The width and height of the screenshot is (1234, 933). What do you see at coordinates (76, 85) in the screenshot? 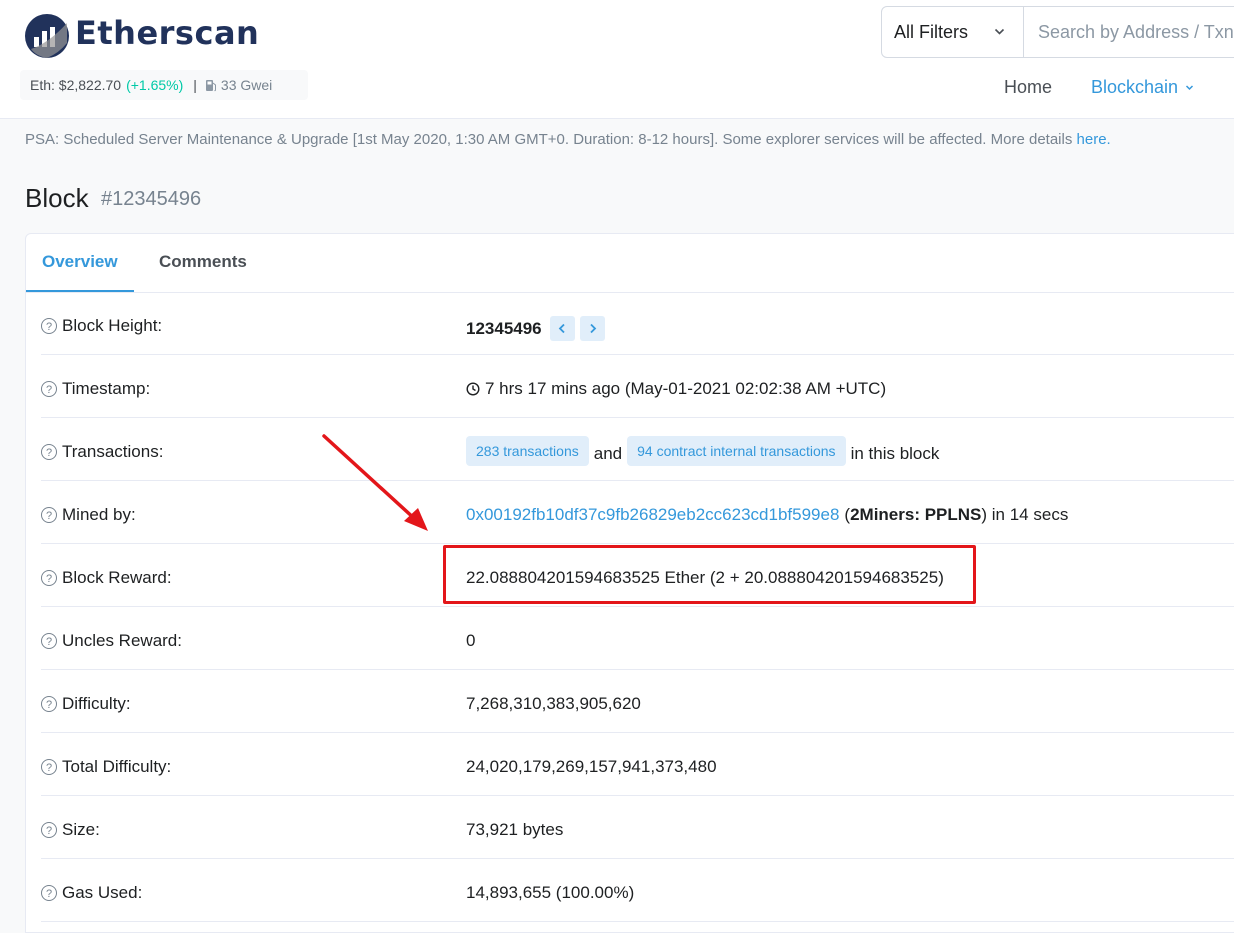
I see `eth-price-label: Eth: $2,822.70` at bounding box center [76, 85].